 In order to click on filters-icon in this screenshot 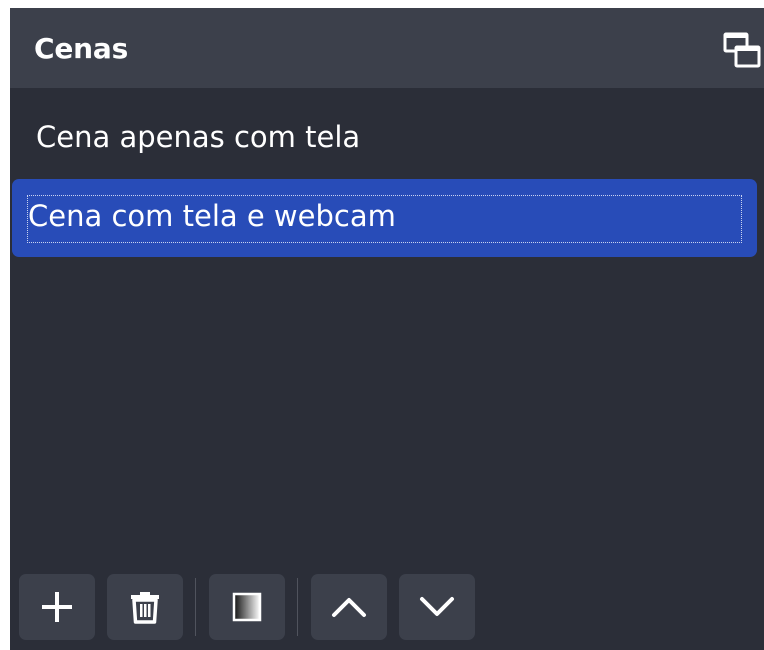, I will do `click(247, 607)`.